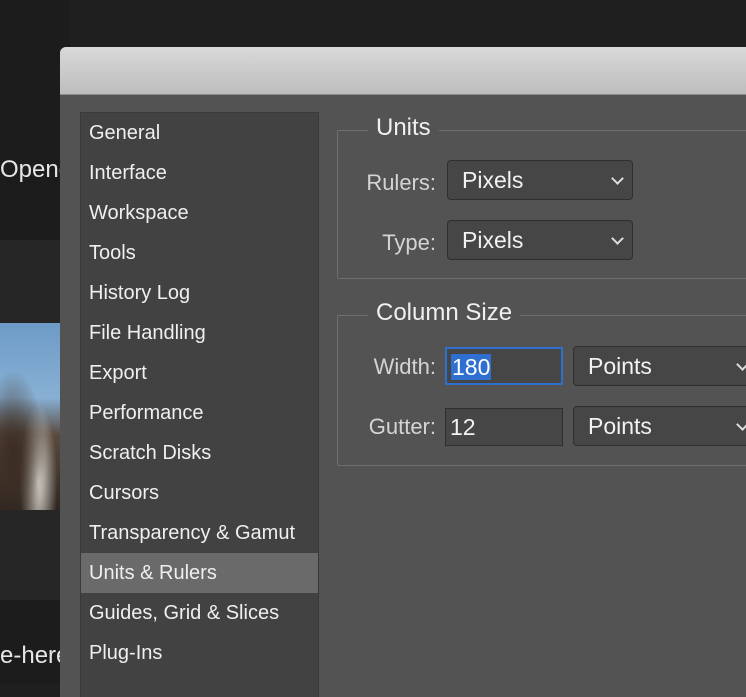 The image size is (746, 697). I want to click on gutter-input: 12, so click(504, 427).